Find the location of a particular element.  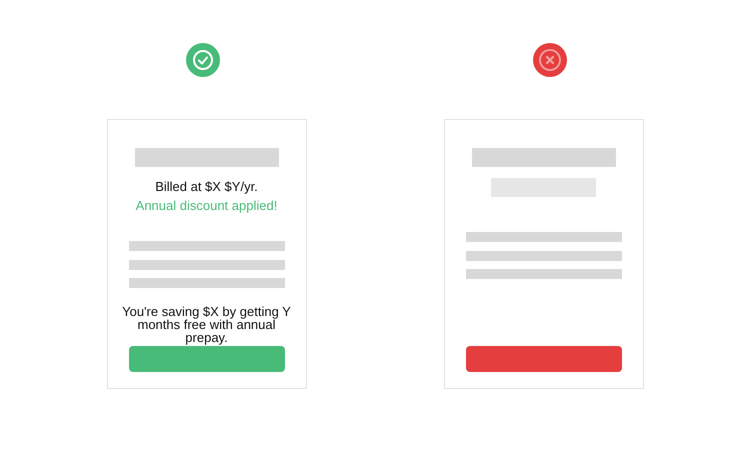

billing-text: Billed at $X $Y/yr. is located at coordinates (206, 186).